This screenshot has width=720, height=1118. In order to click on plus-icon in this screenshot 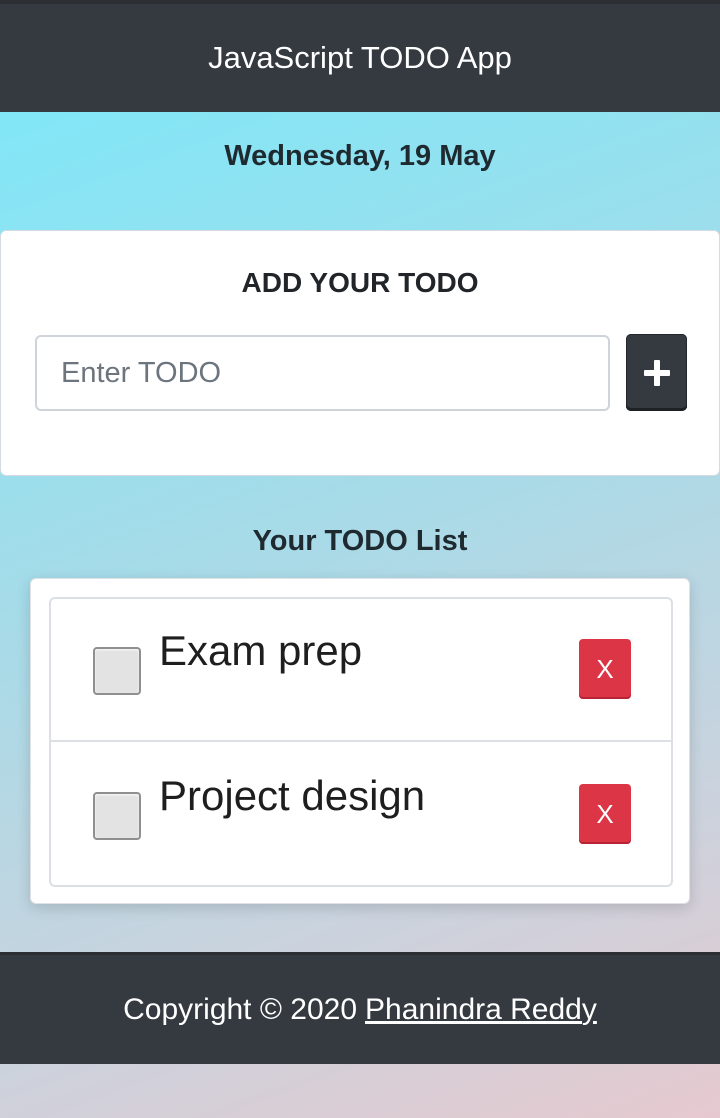, I will do `click(656, 372)`.